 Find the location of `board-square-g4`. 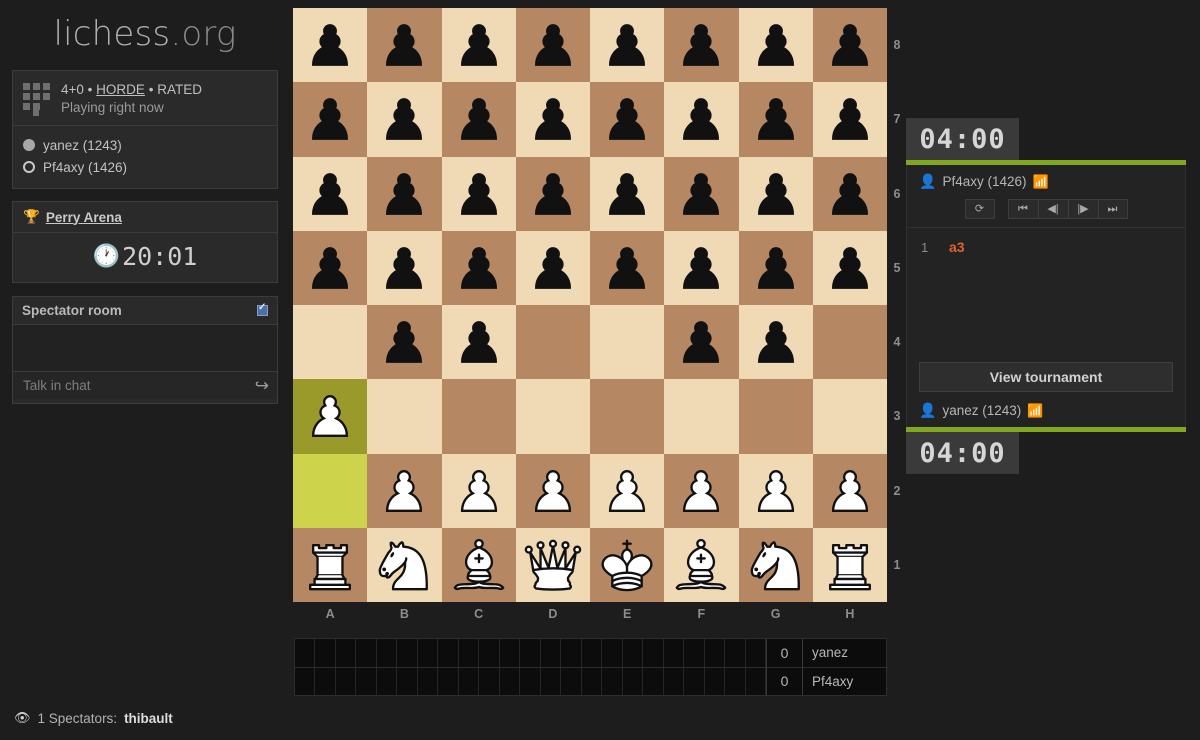

board-square-g4 is located at coordinates (775, 342).